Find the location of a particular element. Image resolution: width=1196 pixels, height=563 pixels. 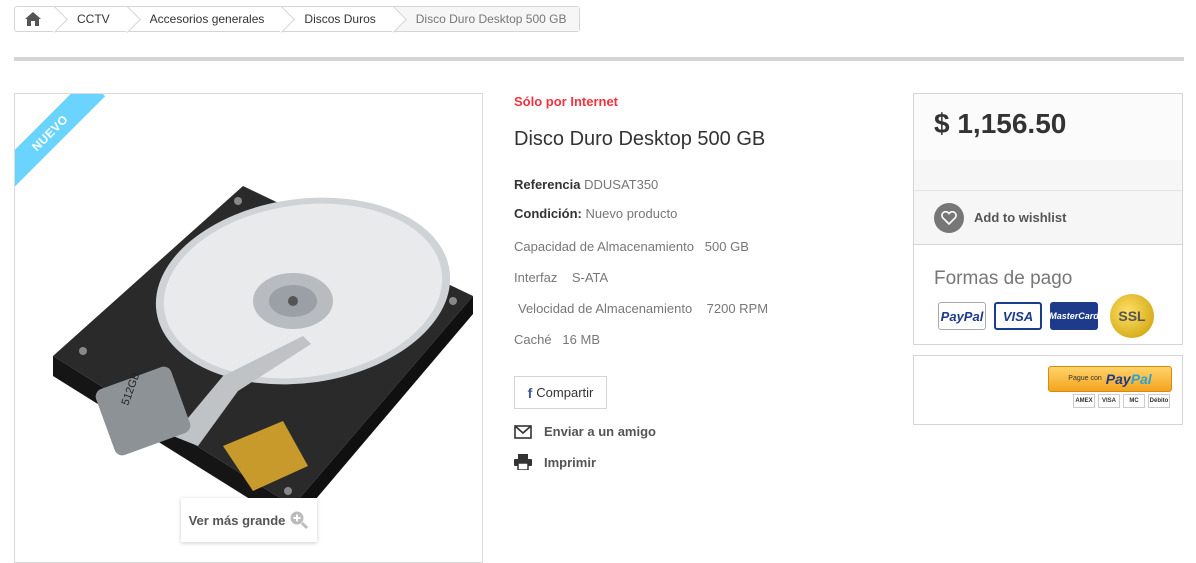

send-to-friend-label: Enviar a un amigo is located at coordinates (600, 431).